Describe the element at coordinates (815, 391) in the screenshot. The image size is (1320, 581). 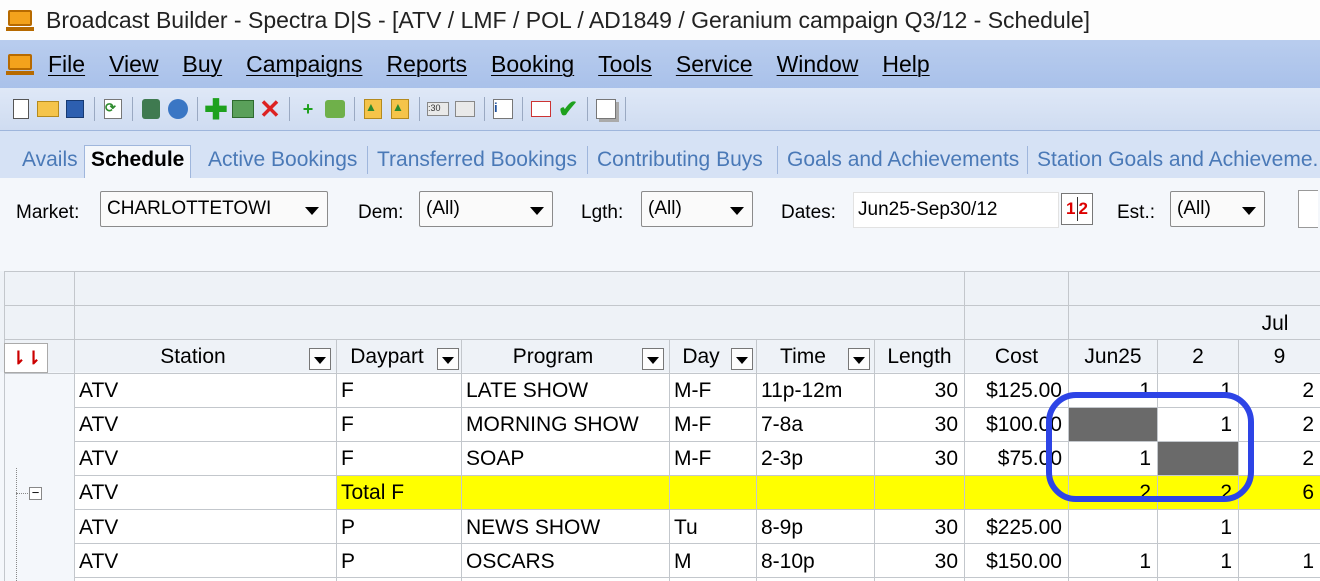
I see `row-time: 11p-12m` at that location.